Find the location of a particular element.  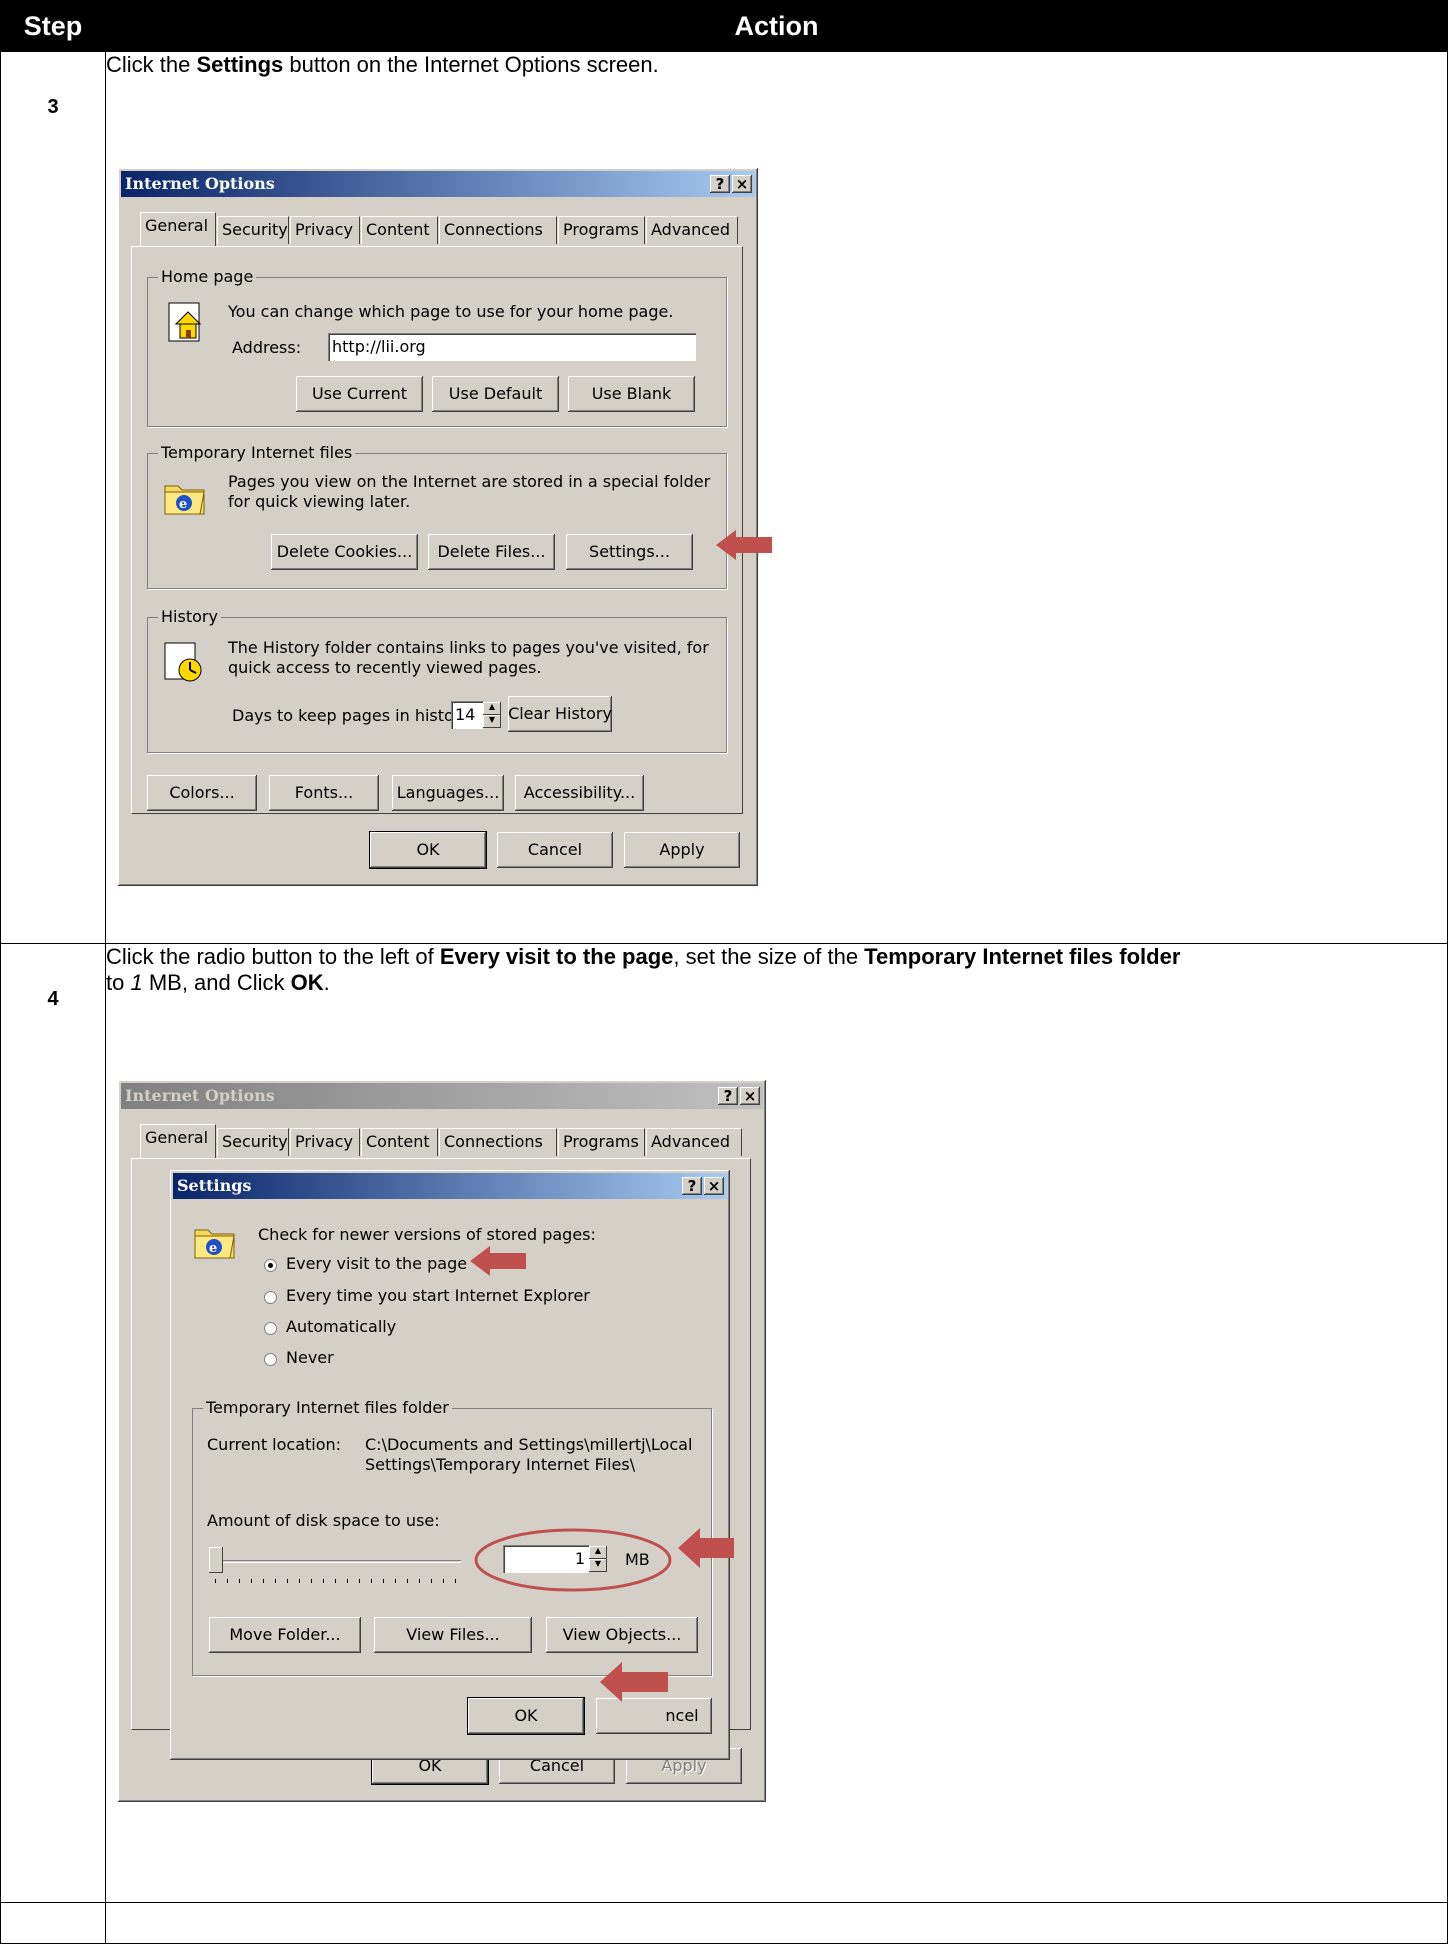

ok-button: OK is located at coordinates (428, 850).